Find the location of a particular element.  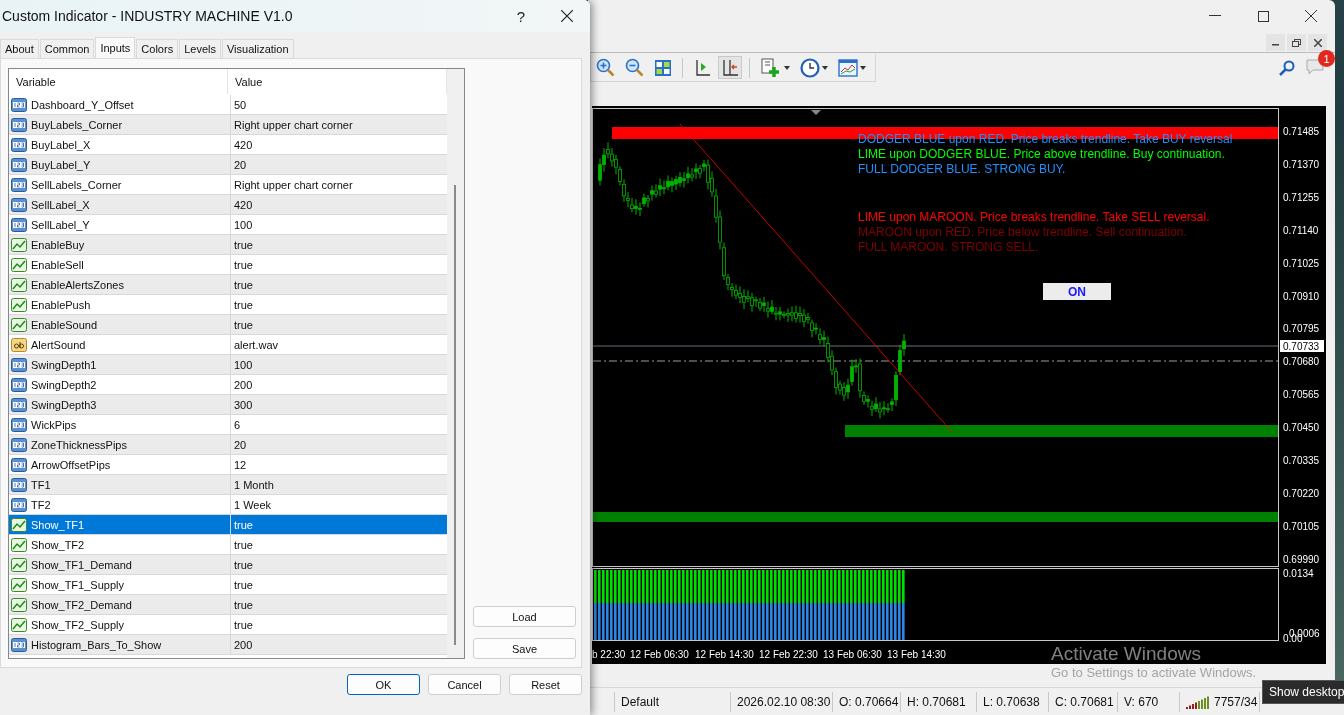

save-button: Save is located at coordinates (524, 648).